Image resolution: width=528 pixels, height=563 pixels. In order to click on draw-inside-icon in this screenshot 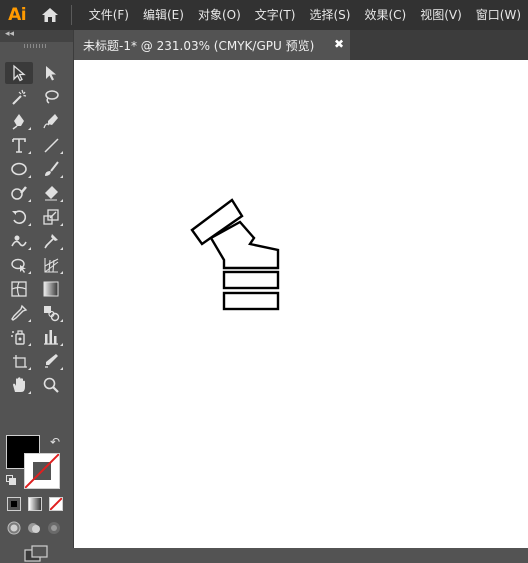, I will do `click(54, 528)`.